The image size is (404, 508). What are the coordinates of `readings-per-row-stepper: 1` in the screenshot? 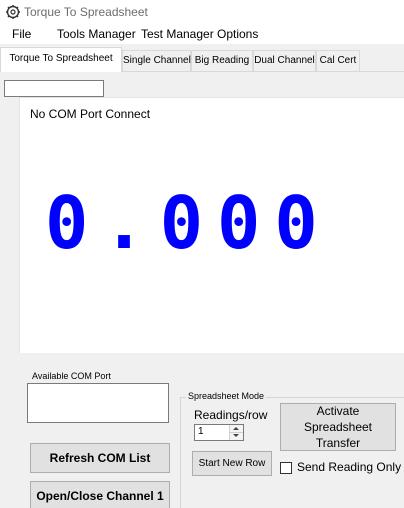 It's located at (219, 432).